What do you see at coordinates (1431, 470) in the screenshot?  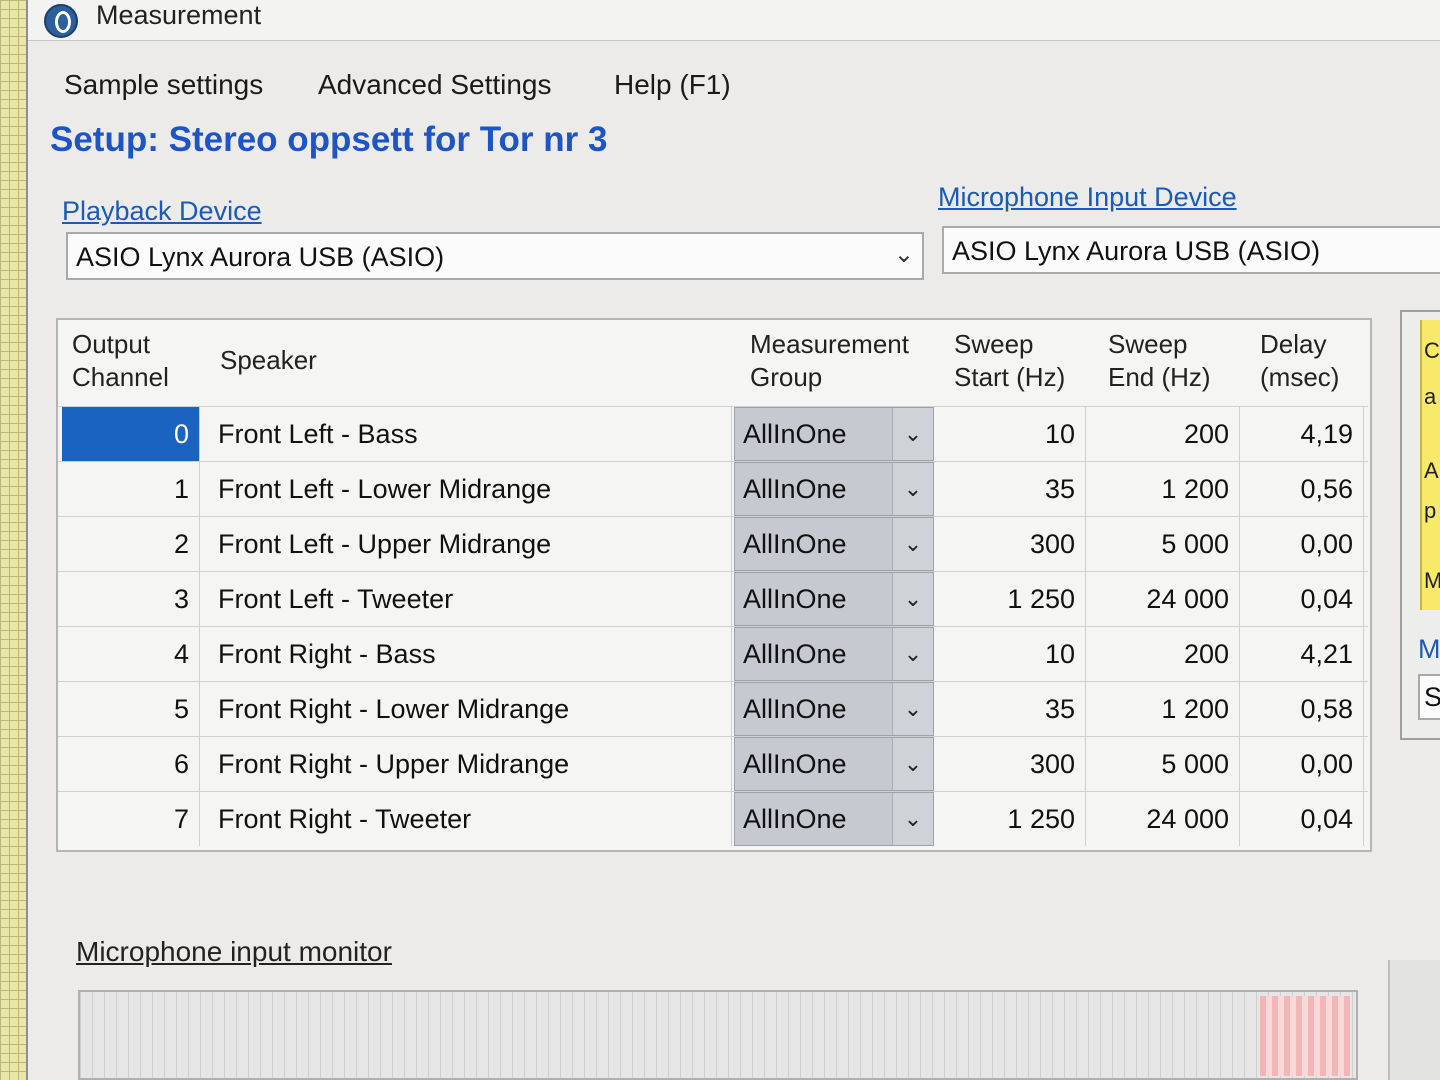 I see `side-letter: A` at bounding box center [1431, 470].